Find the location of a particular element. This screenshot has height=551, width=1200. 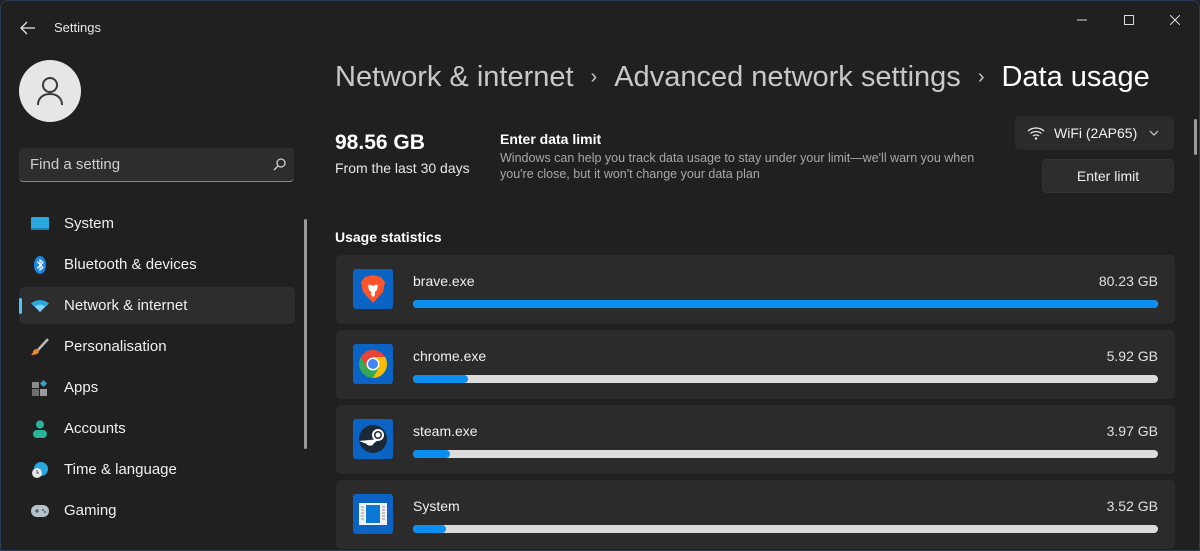

app-name: System is located at coordinates (436, 506).